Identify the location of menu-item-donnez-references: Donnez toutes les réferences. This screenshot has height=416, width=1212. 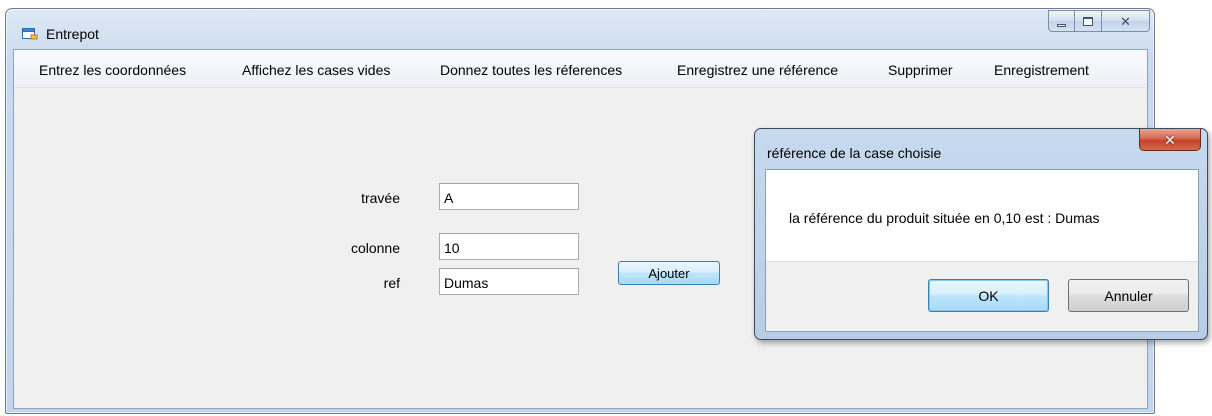
(531, 70).